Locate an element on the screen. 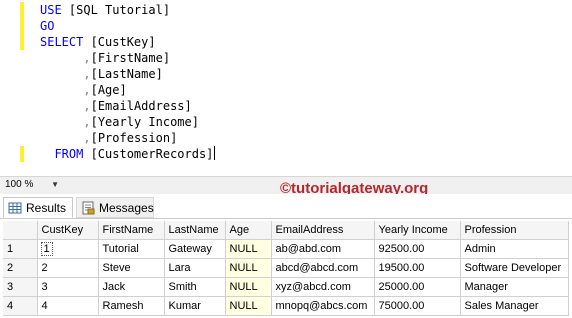 This screenshot has height=318, width=572. table-cell: Tutorial is located at coordinates (131, 249).